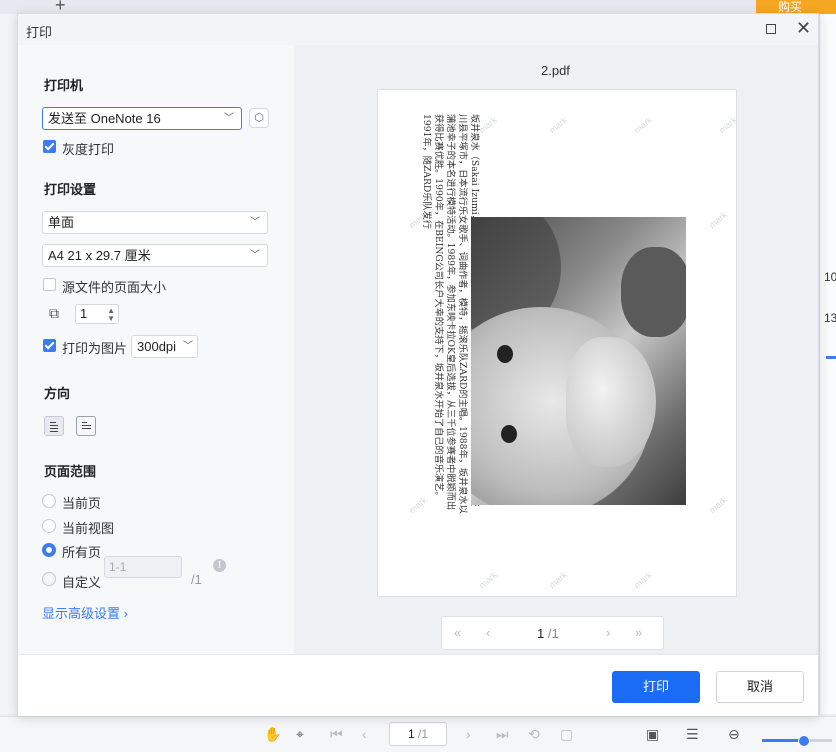  Describe the element at coordinates (803, 28) in the screenshot. I see `close-icon: ✕` at that location.